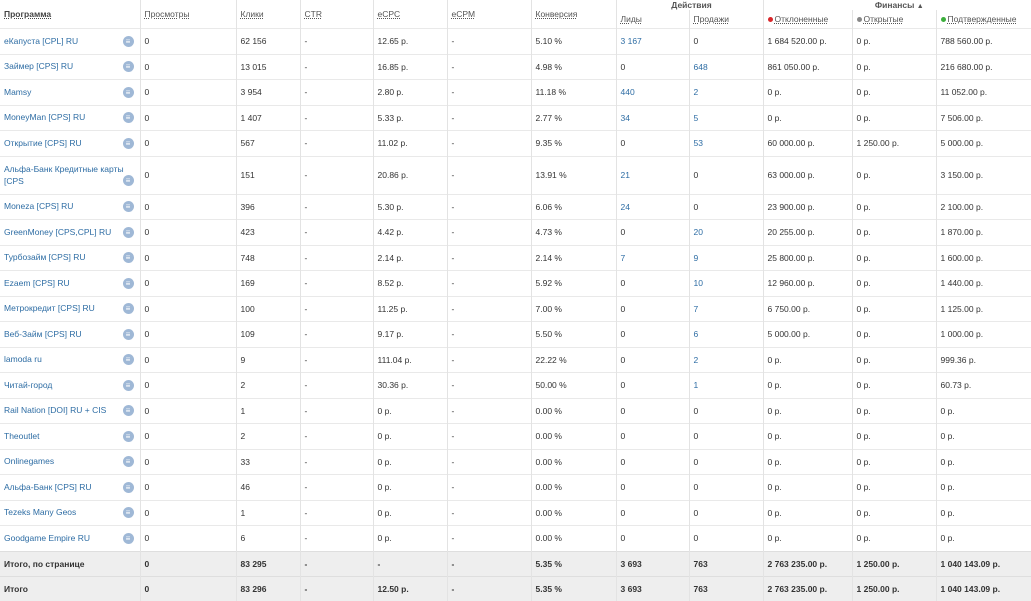 Image resolution: width=1031 pixels, height=601 pixels. I want to click on program-cell: Альфа-Банк [CPS] RU ≡, so click(70, 487).